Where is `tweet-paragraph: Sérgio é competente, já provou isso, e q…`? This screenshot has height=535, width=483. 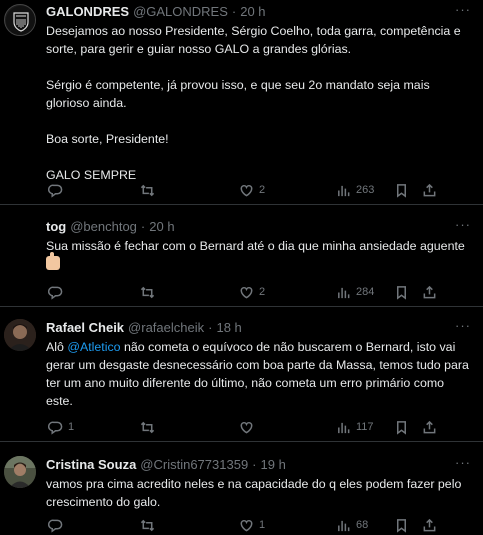 tweet-paragraph: Sérgio é competente, já provou isso, e q… is located at coordinates (238, 94).